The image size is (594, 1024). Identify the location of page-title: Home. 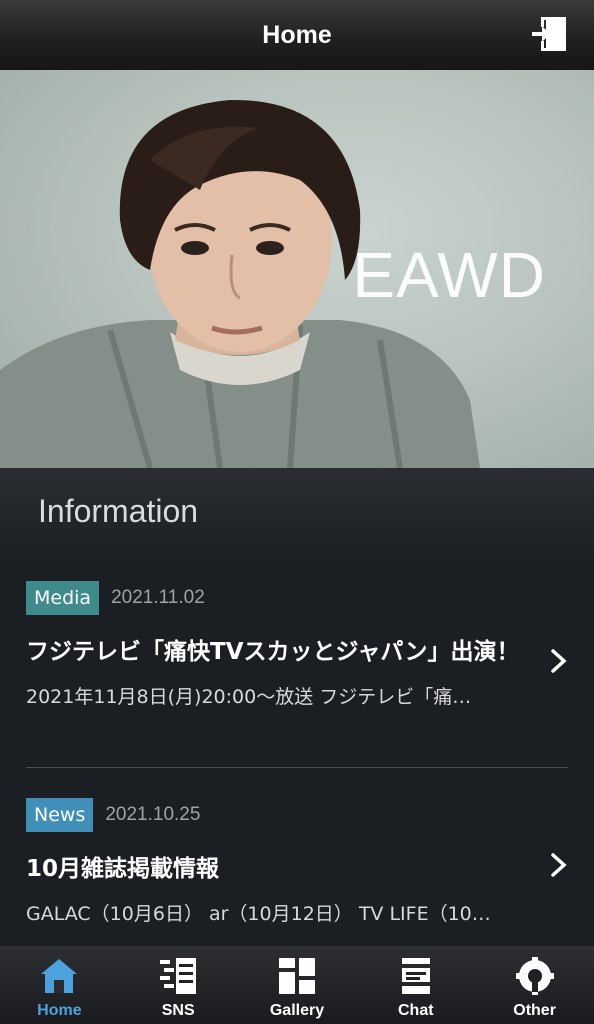
(297, 34).